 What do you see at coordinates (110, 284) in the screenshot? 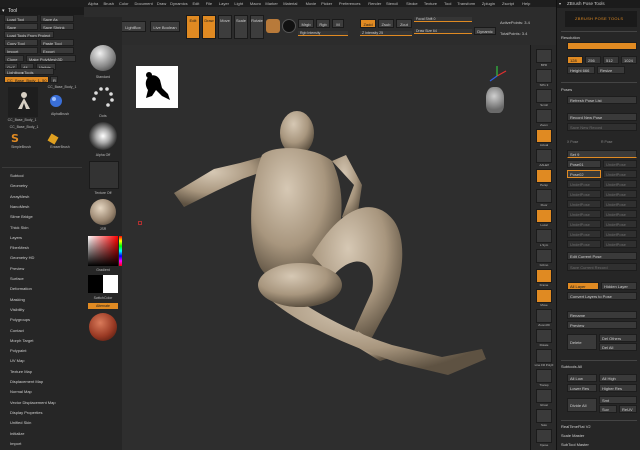
I see `secondary-color-swatch` at bounding box center [110, 284].